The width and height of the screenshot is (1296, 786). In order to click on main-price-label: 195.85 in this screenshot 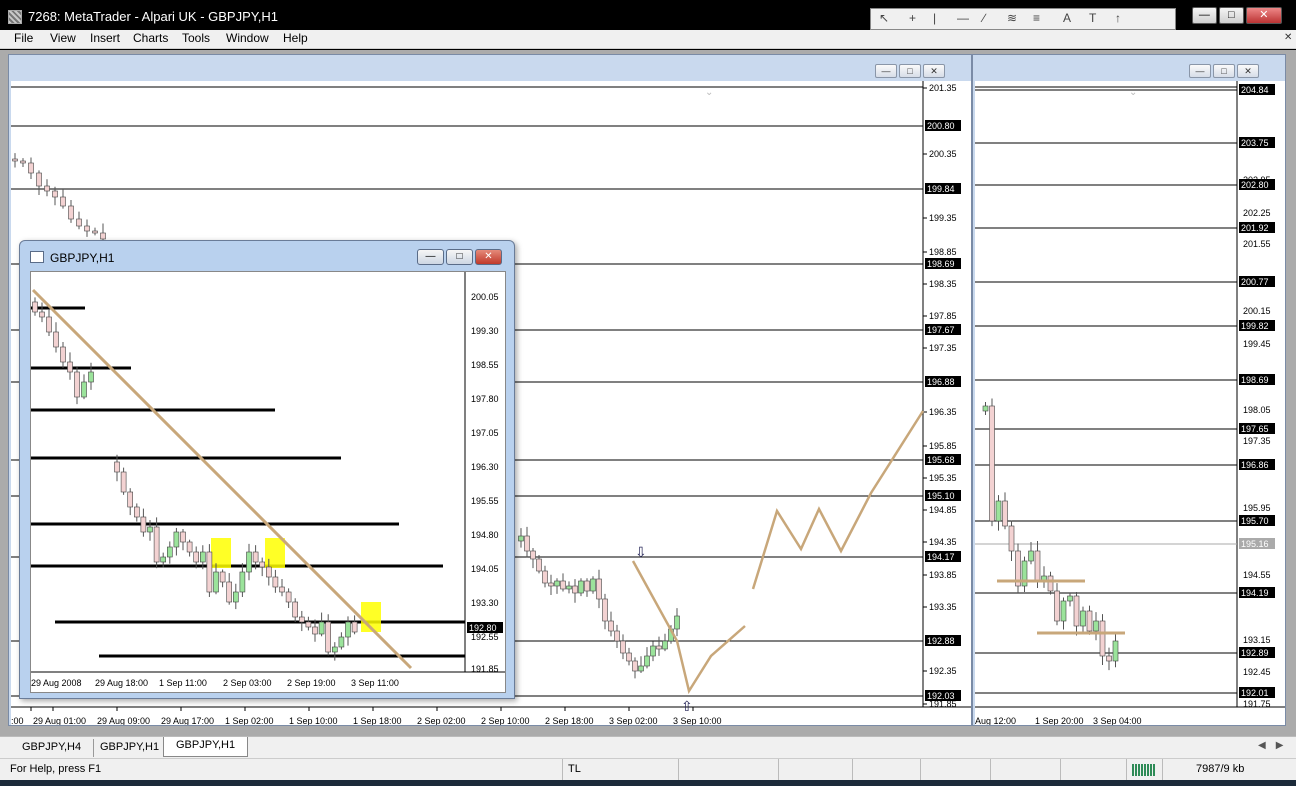, I will do `click(943, 446)`.